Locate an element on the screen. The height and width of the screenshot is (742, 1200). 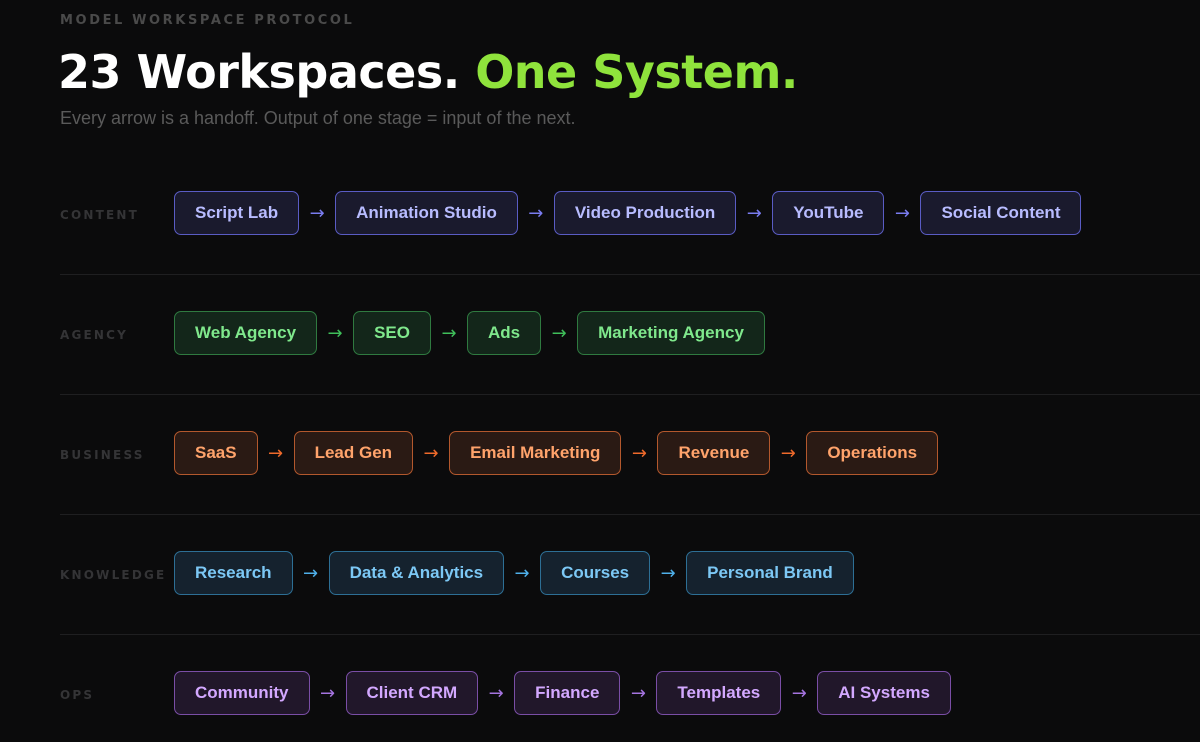
node-client-crm: Client CRM is located at coordinates (412, 693).